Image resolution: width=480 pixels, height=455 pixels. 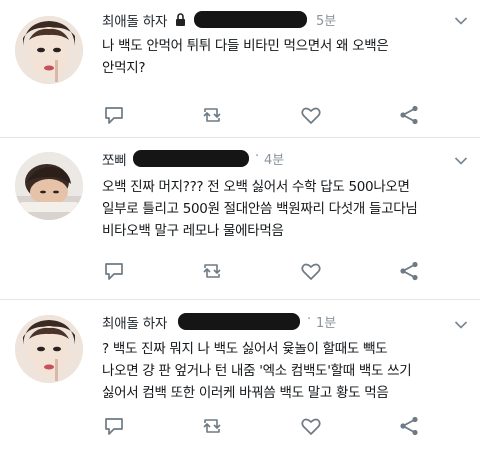 What do you see at coordinates (124, 68) in the screenshot?
I see `tweet-text-line: 안먹지?` at bounding box center [124, 68].